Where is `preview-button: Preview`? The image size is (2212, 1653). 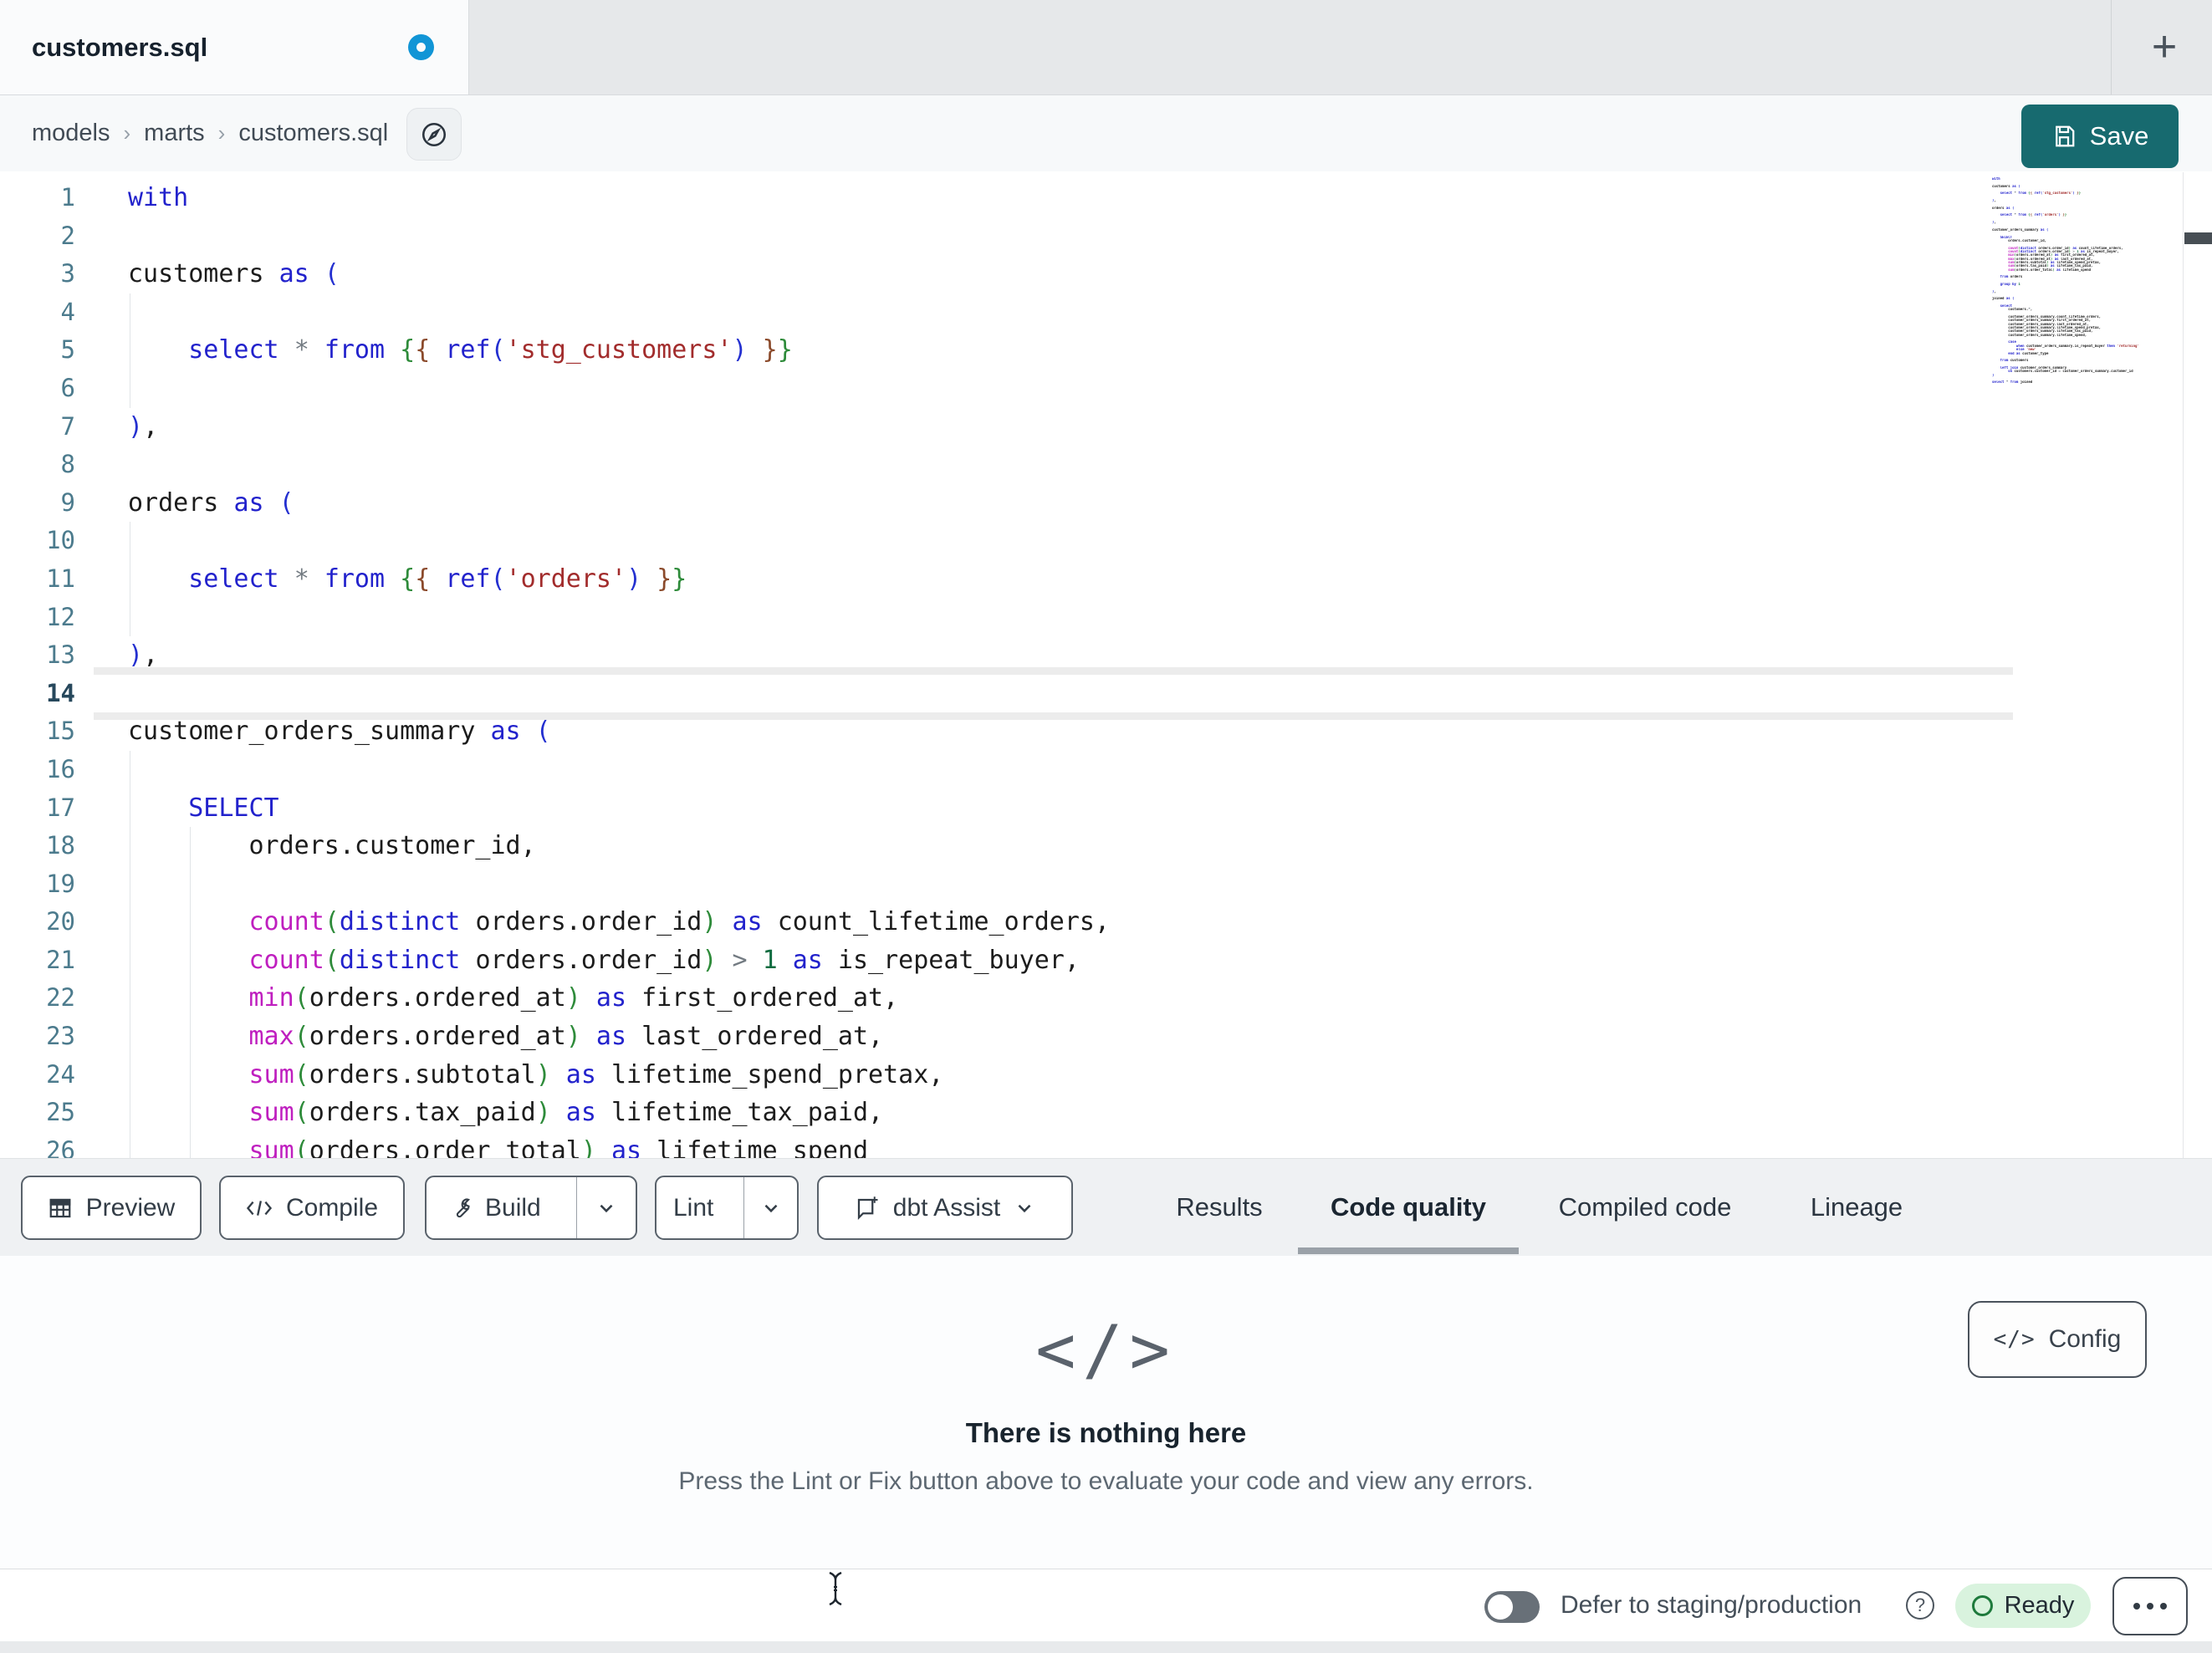 preview-button: Preview is located at coordinates (111, 1208).